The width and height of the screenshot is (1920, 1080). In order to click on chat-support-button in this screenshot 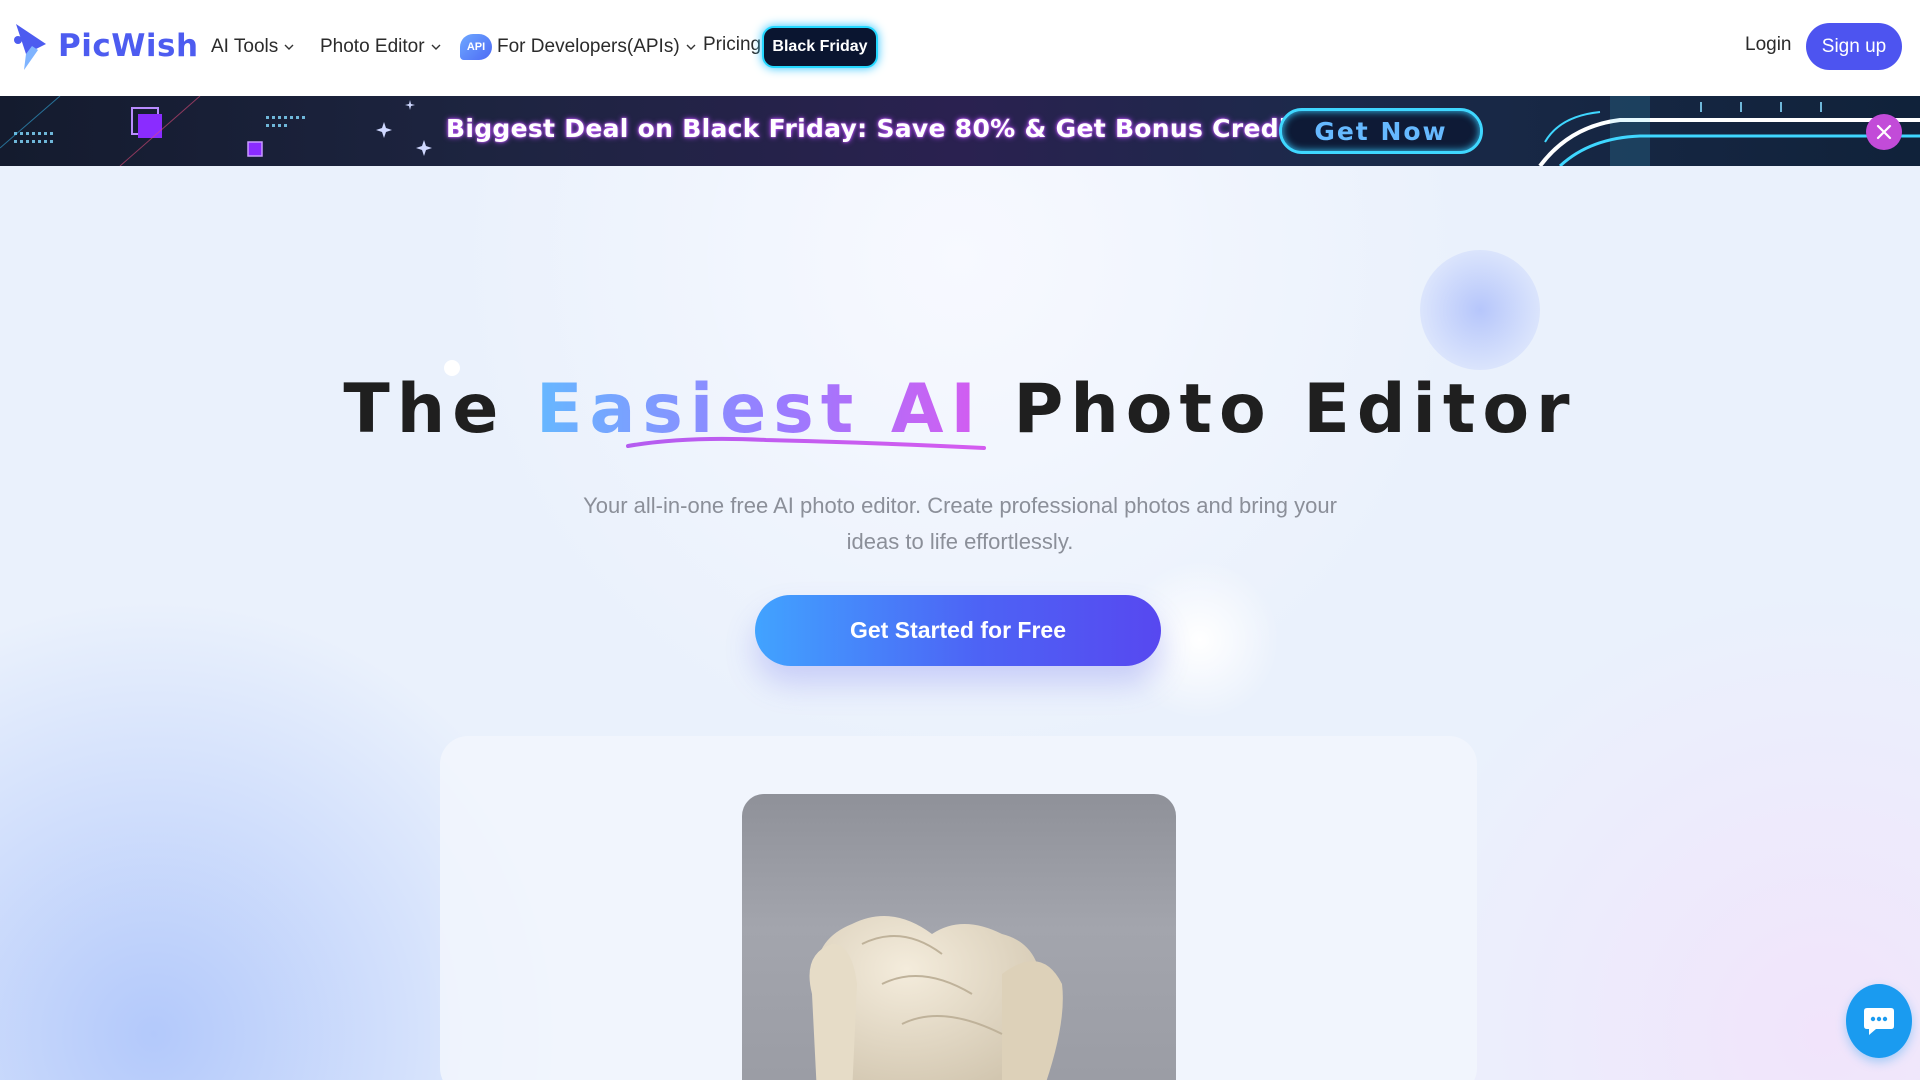, I will do `click(1879, 1021)`.